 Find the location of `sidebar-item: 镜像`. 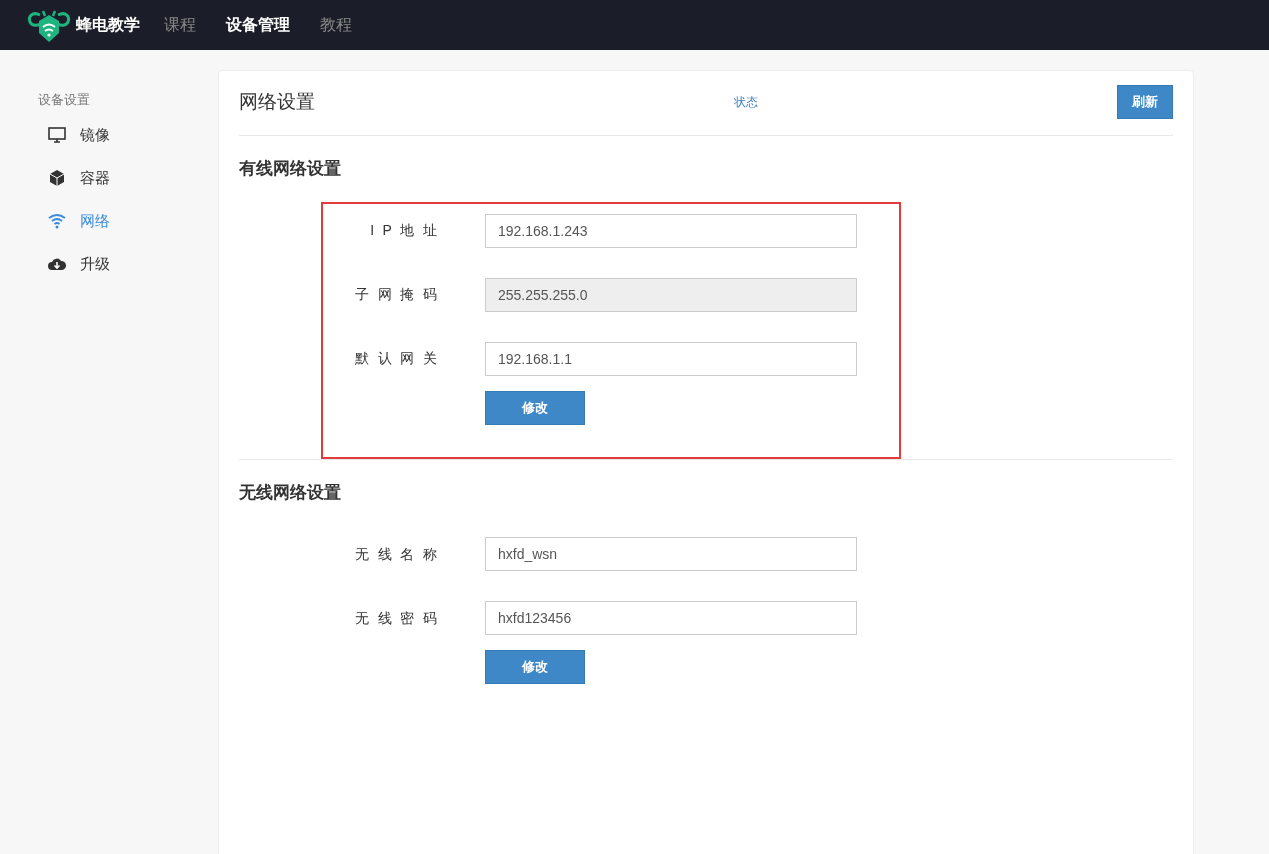

sidebar-item: 镜像 is located at coordinates (120, 135).